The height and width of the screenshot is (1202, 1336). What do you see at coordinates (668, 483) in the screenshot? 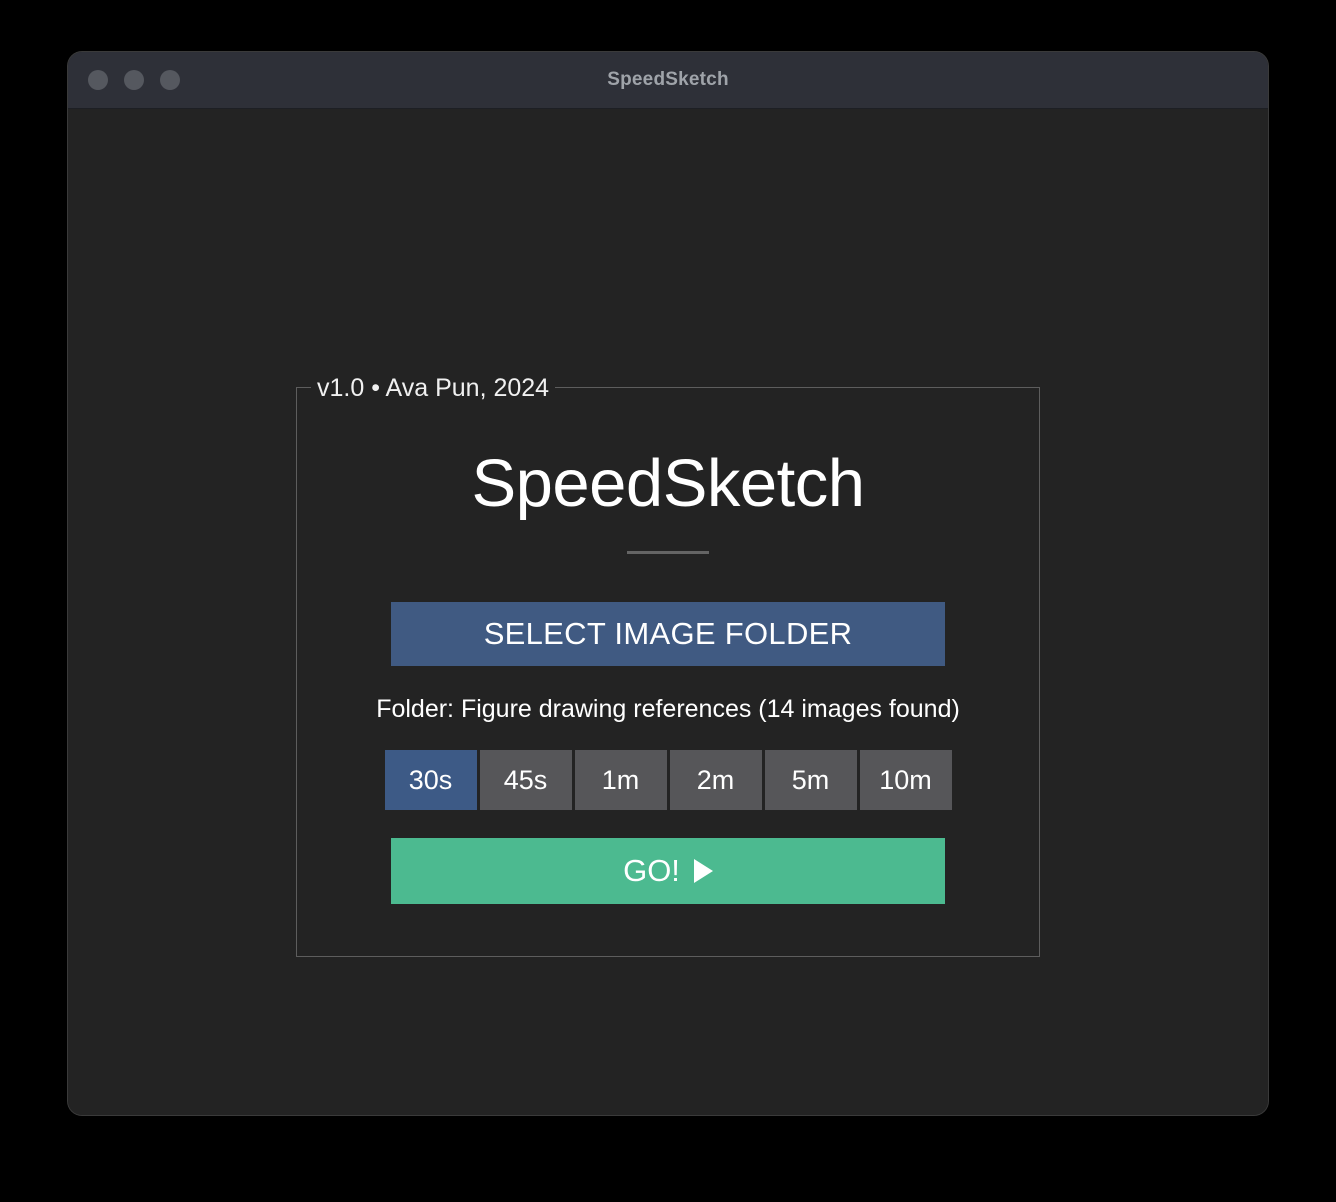
I see `page-title: SpeedSketch` at bounding box center [668, 483].